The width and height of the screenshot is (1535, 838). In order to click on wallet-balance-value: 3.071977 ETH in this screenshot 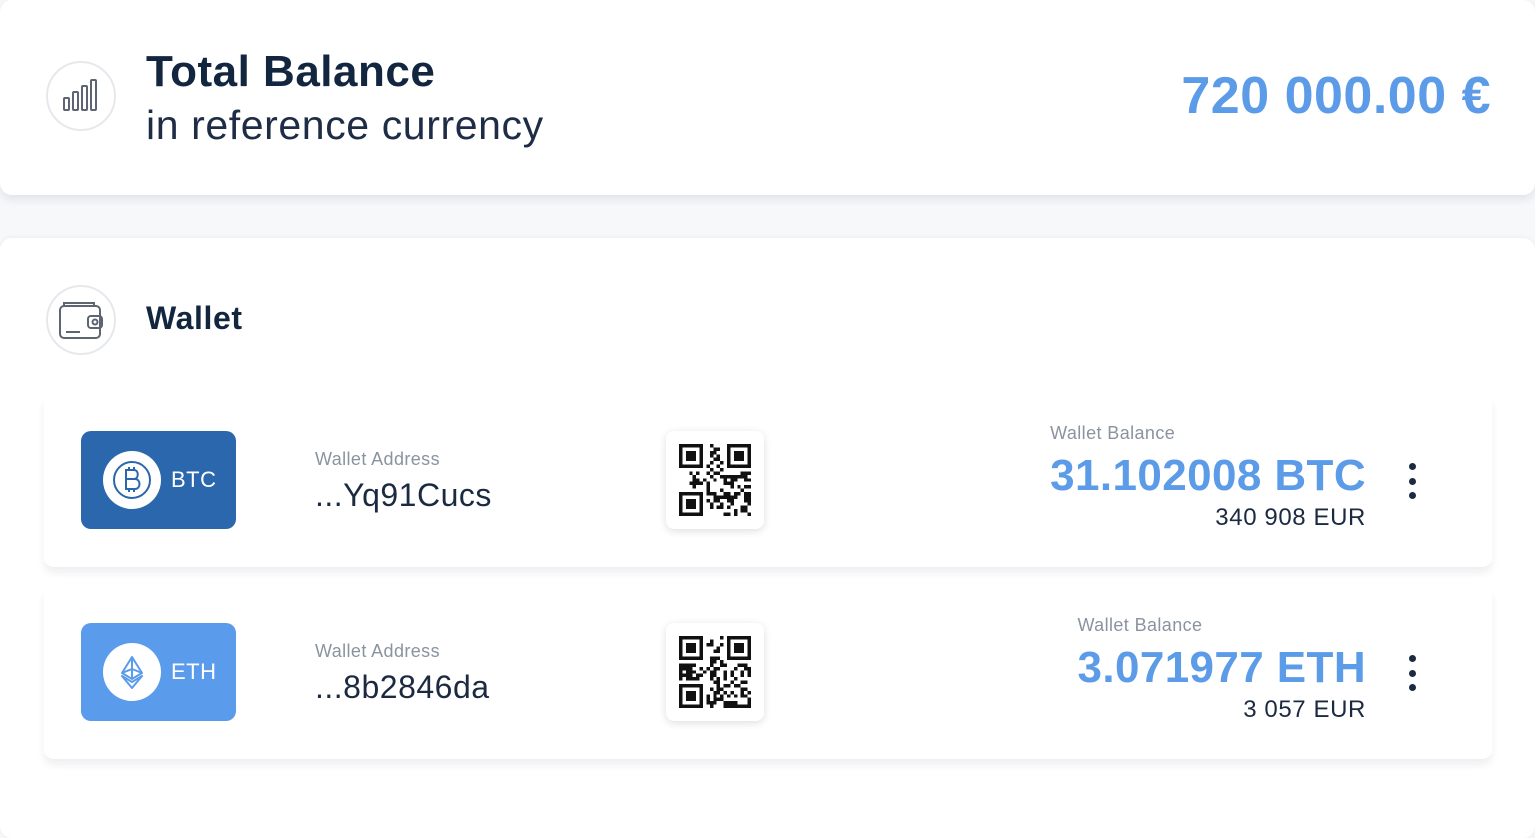, I will do `click(1221, 667)`.